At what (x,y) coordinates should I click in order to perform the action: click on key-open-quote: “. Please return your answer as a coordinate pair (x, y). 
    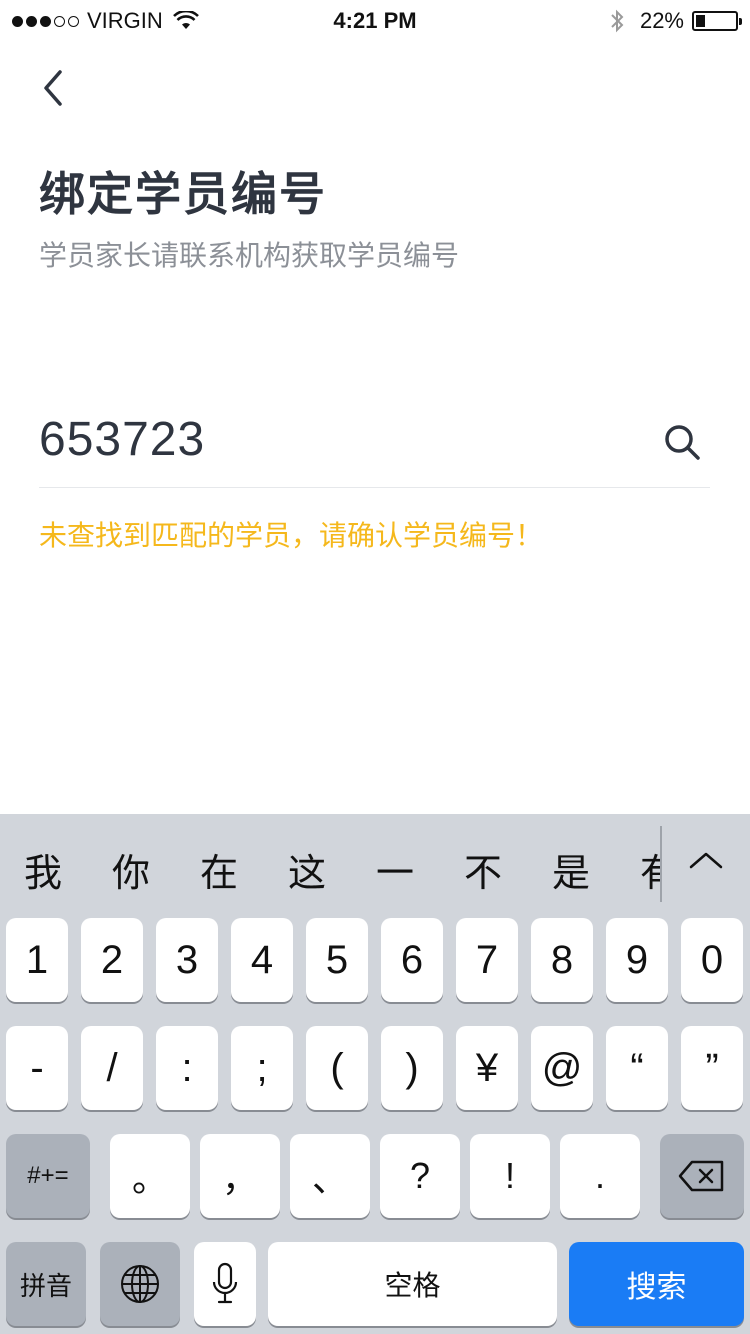
    Looking at the image, I should click on (637, 1068).